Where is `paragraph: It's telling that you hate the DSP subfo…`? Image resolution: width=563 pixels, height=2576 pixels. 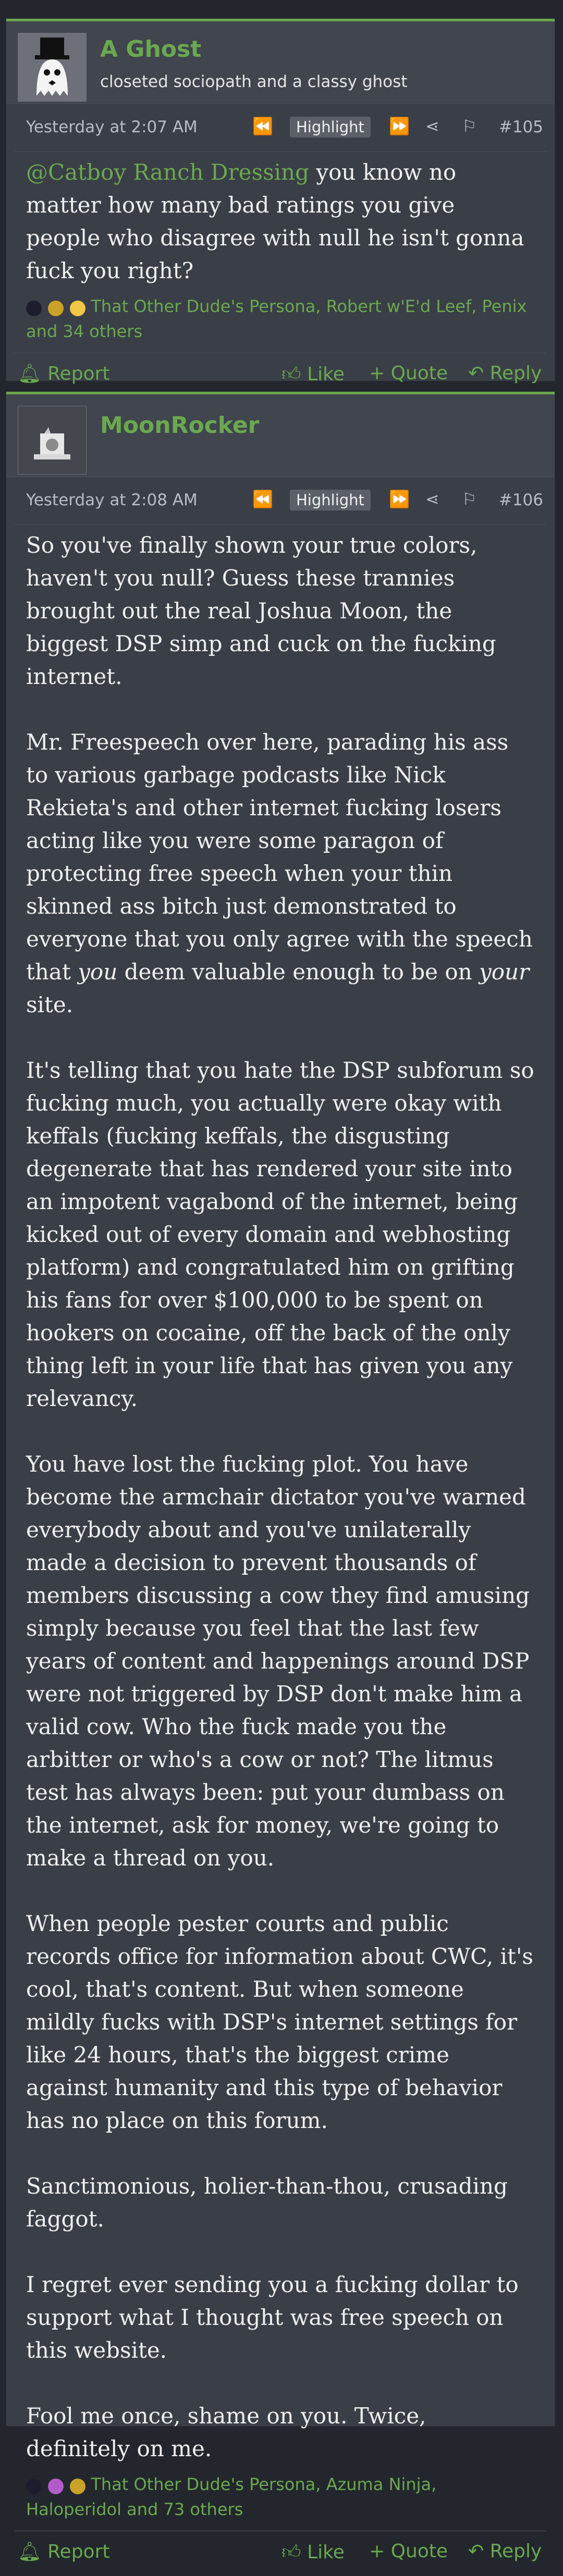
paragraph: It's telling that you hate the DSP subfo… is located at coordinates (280, 1234).